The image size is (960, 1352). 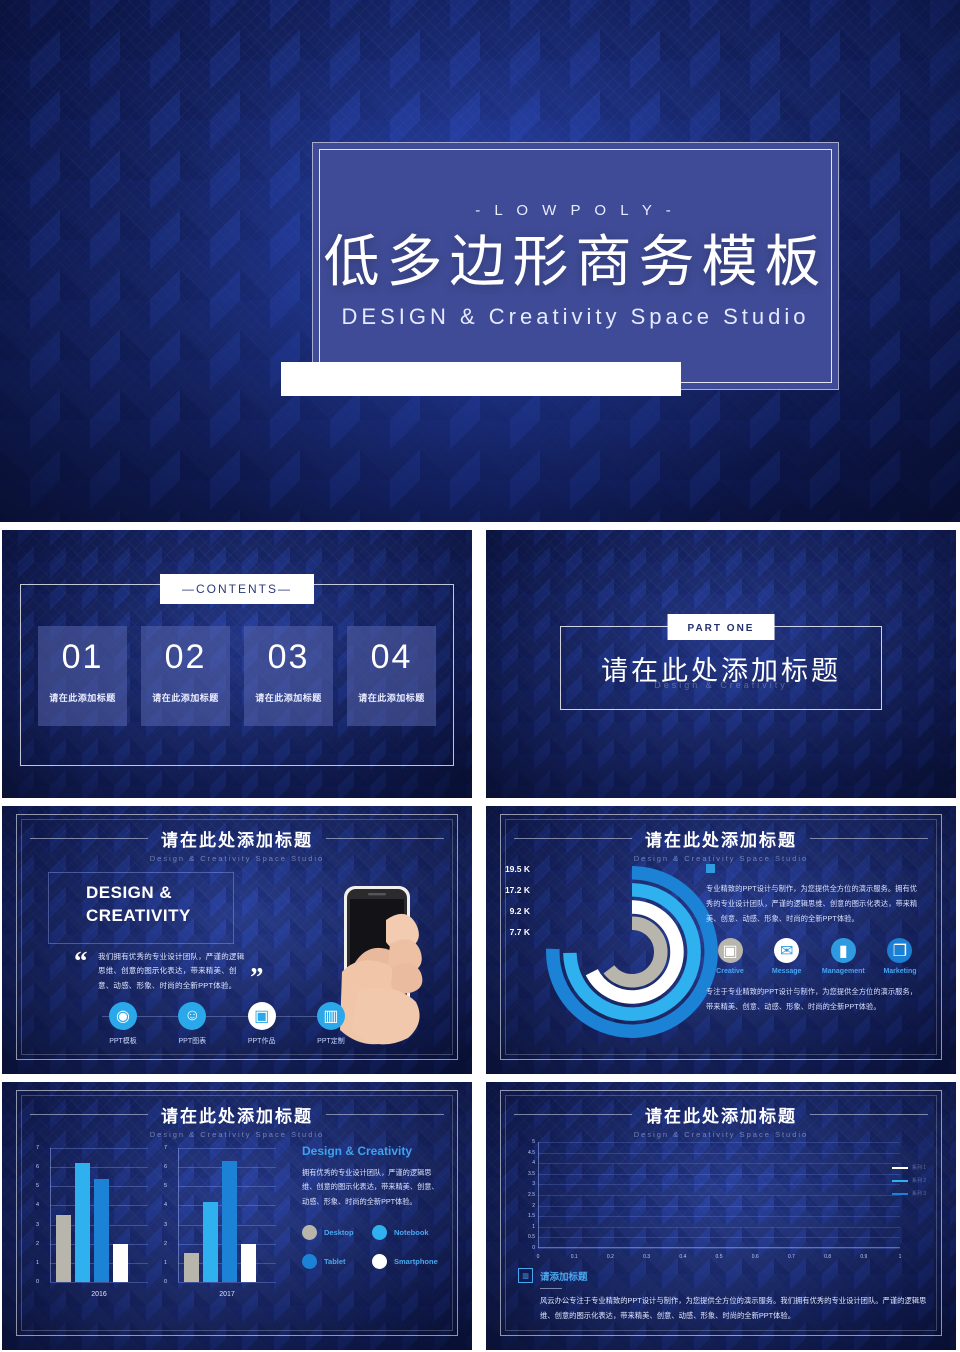 What do you see at coordinates (261, 1041) in the screenshot?
I see `feature-label: PPT作品` at bounding box center [261, 1041].